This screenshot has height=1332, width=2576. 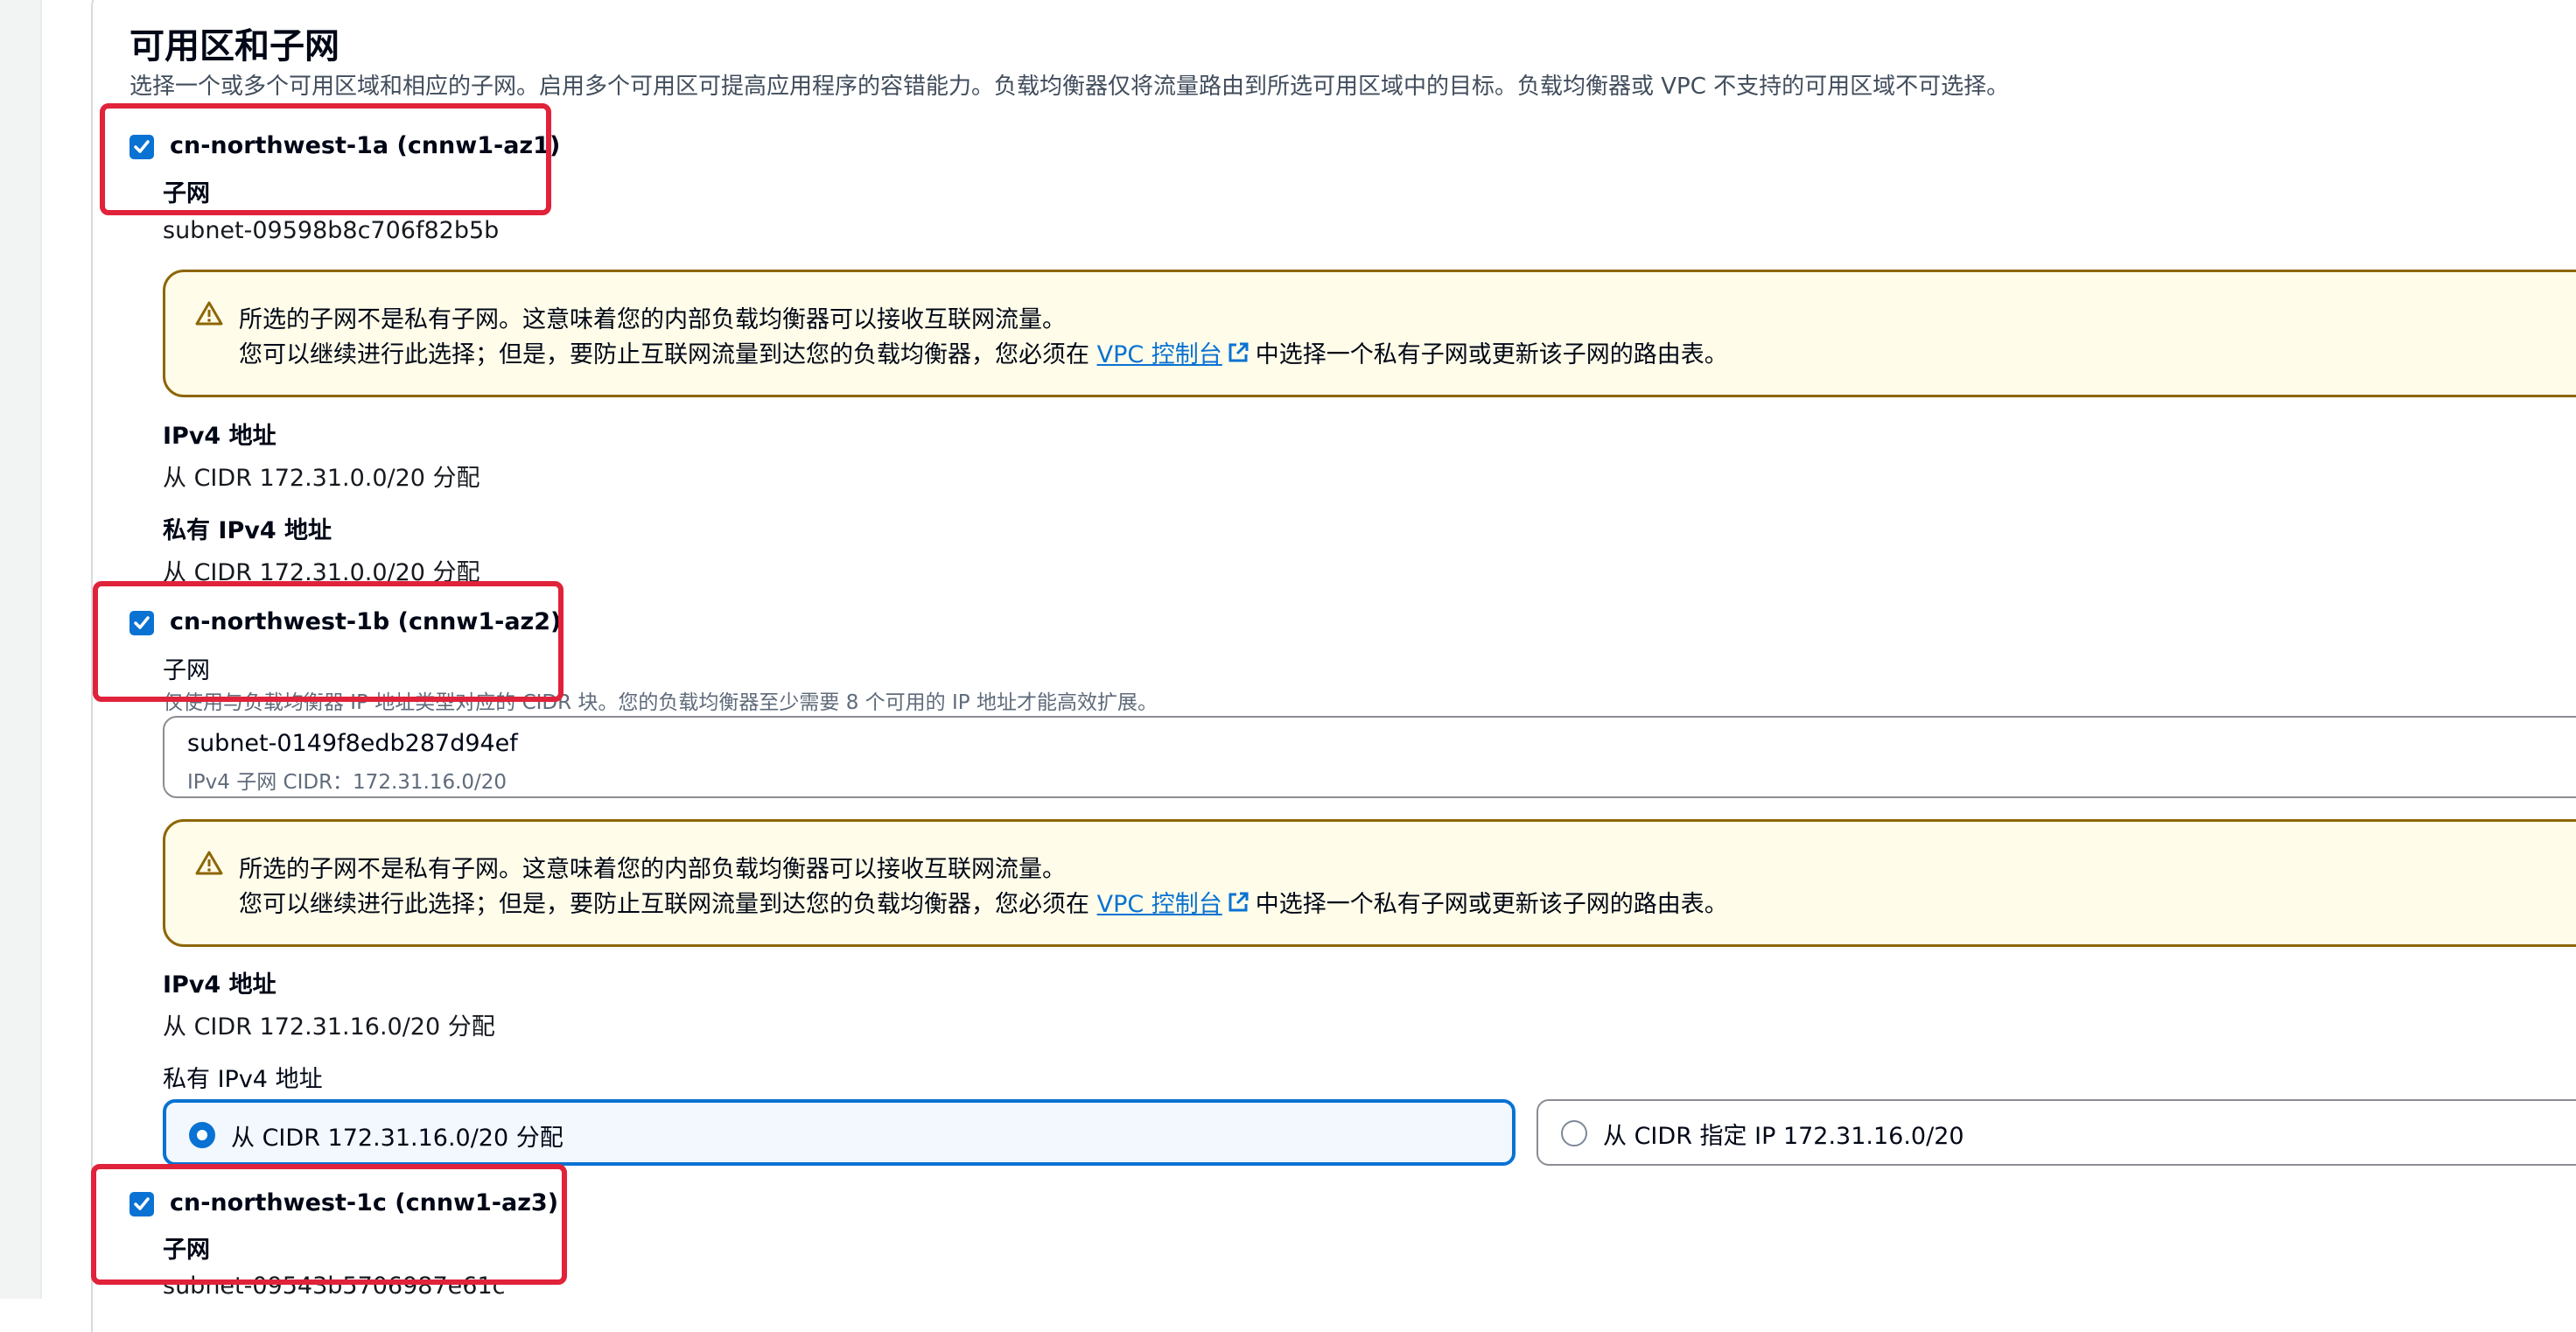 What do you see at coordinates (329, 1027) in the screenshot?
I see `az2-ipv4-value: 从 CIDR 172.31.16.0/20 分配` at bounding box center [329, 1027].